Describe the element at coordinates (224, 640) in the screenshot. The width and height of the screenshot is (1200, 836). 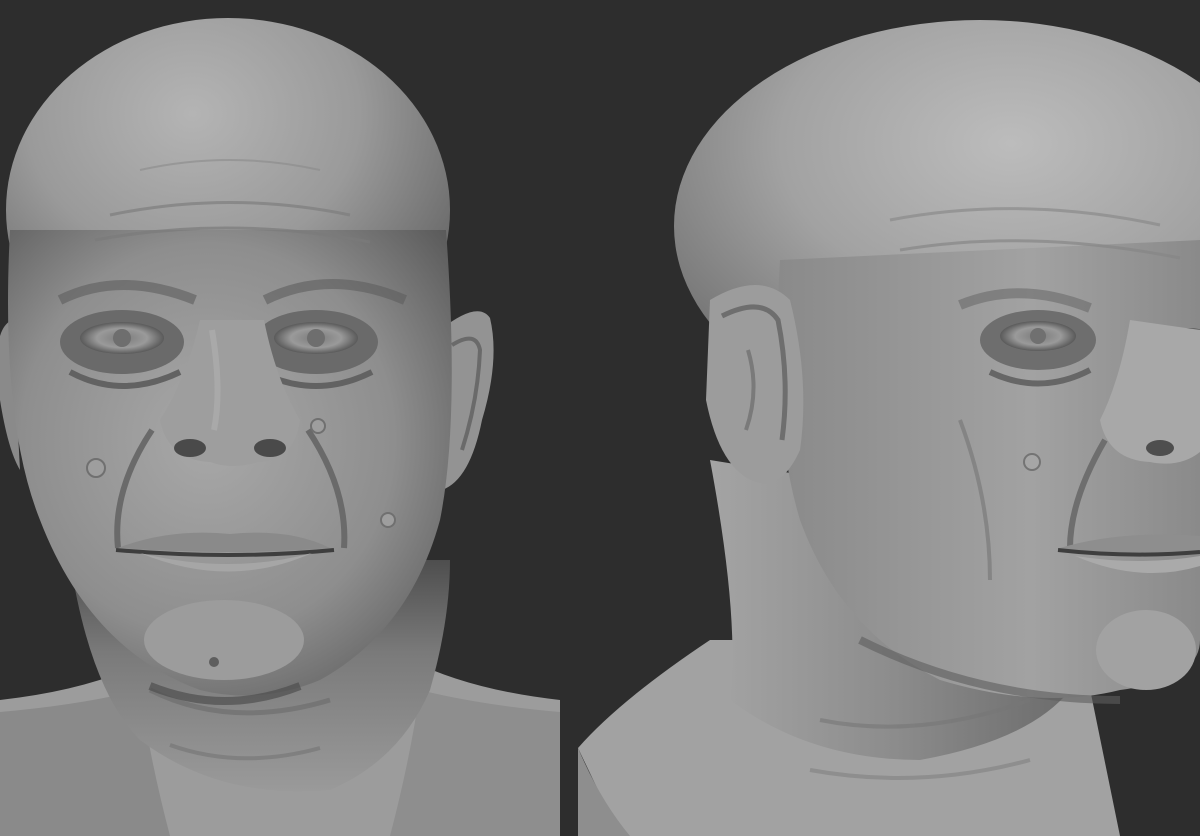
I see `front-chin` at that location.